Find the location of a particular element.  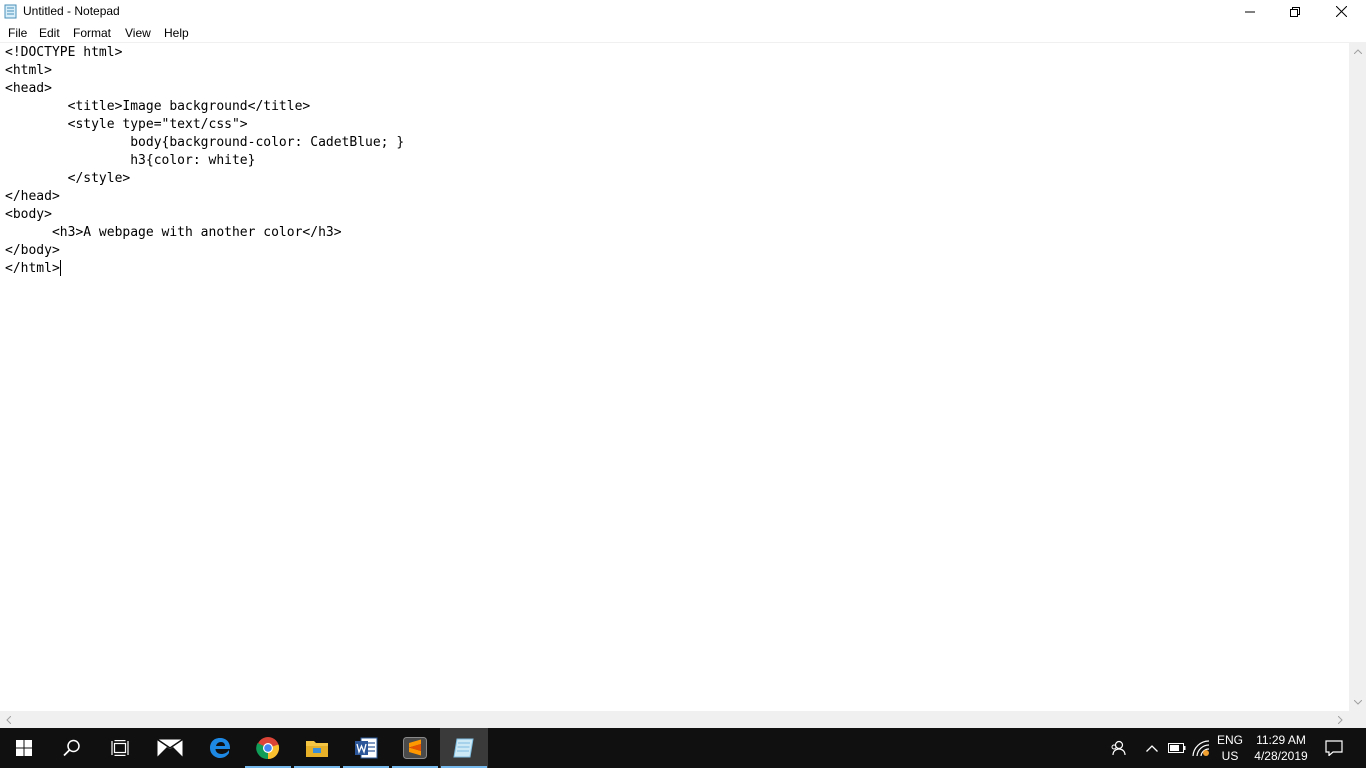

notepad-icon is located at coordinates (463, 748).